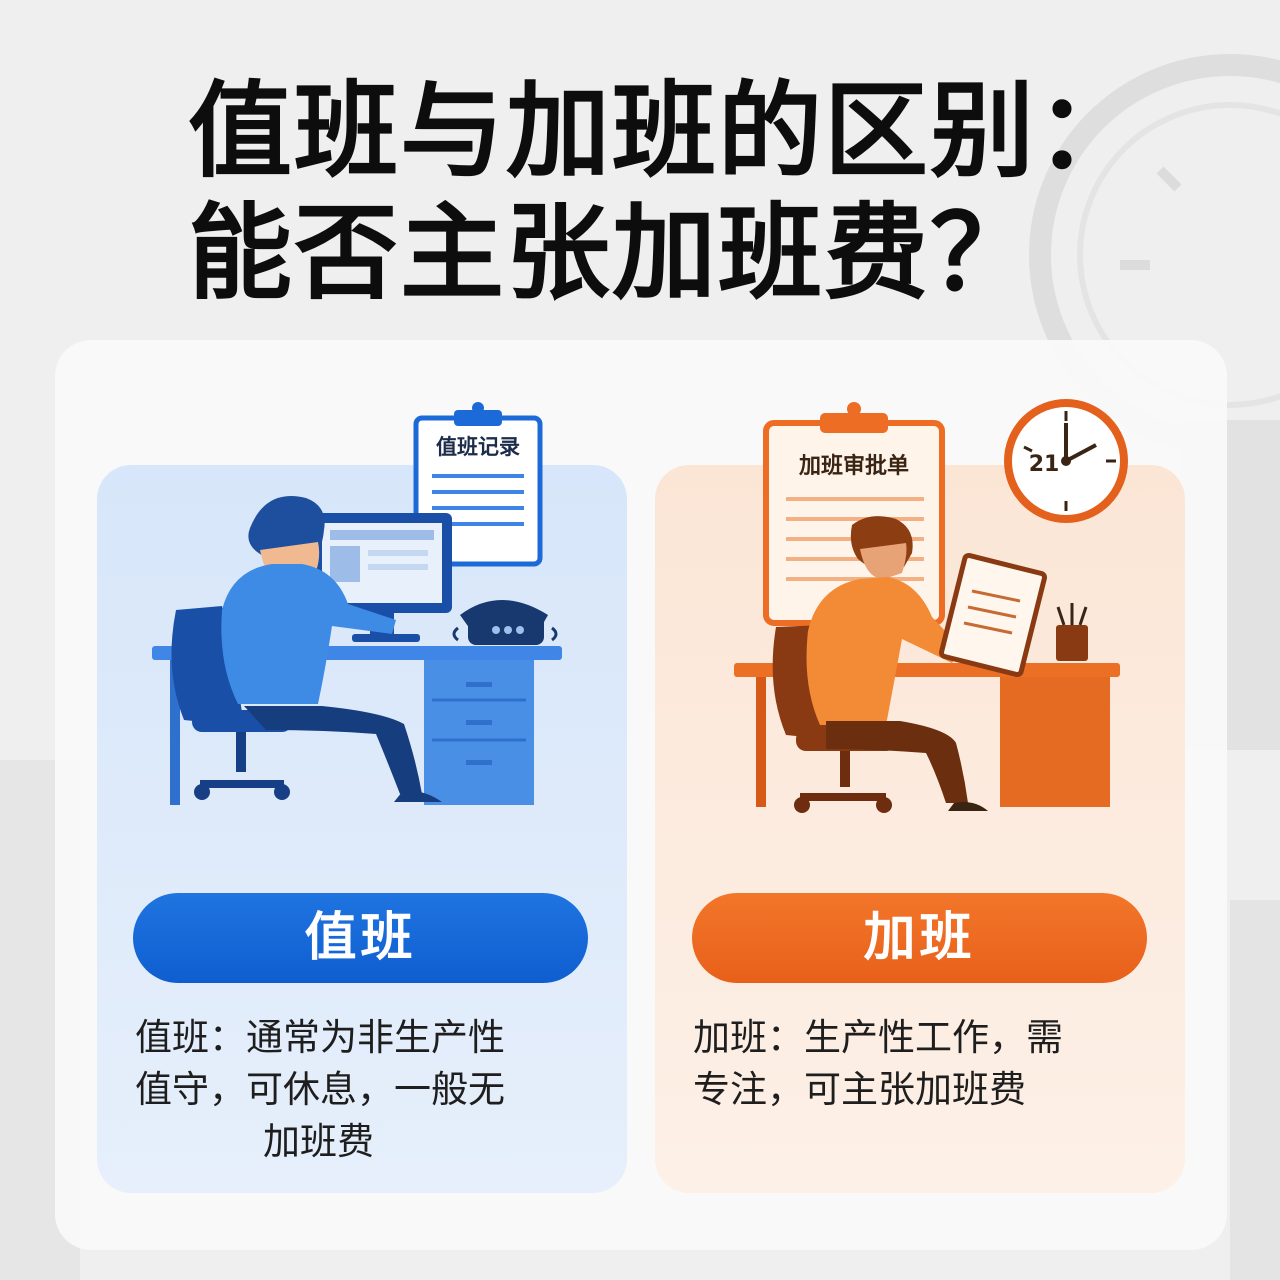 This screenshot has width=1280, height=1280. I want to click on overtime-desc-line-2: 专注，可主张加班费, so click(859, 1089).